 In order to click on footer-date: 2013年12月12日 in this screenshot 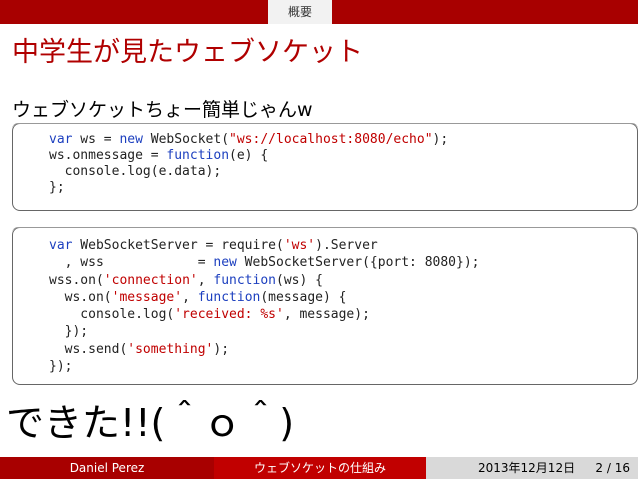, I will do `click(527, 468)`.